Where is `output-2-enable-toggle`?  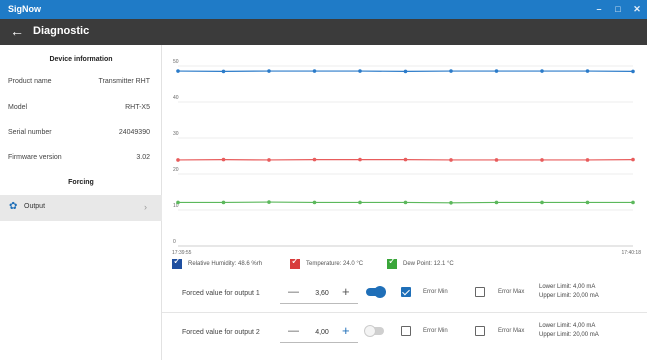 output-2-enable-toggle is located at coordinates (374, 331).